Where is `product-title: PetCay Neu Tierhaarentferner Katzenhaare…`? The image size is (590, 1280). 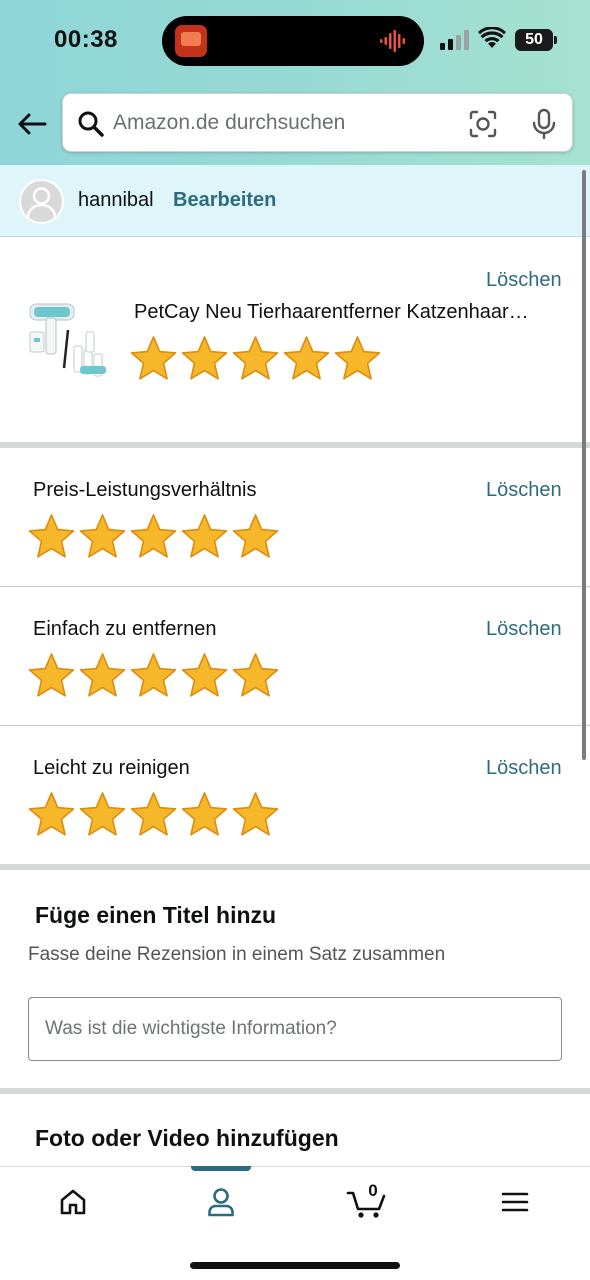 product-title: PetCay Neu Tierhaarentferner Katzenhaare… is located at coordinates (334, 312).